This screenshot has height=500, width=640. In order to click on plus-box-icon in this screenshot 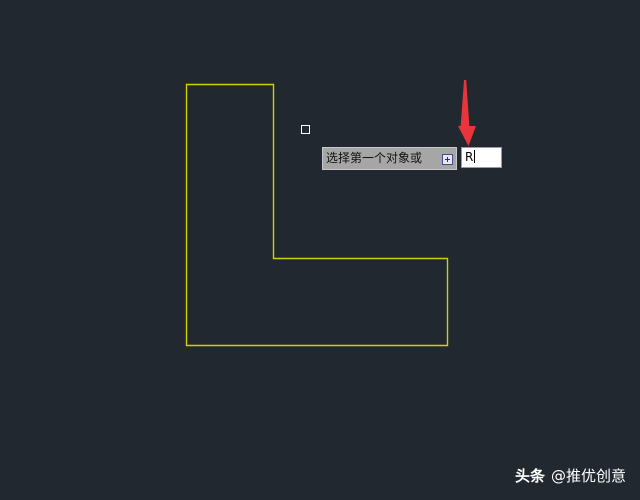, I will do `click(447, 159)`.